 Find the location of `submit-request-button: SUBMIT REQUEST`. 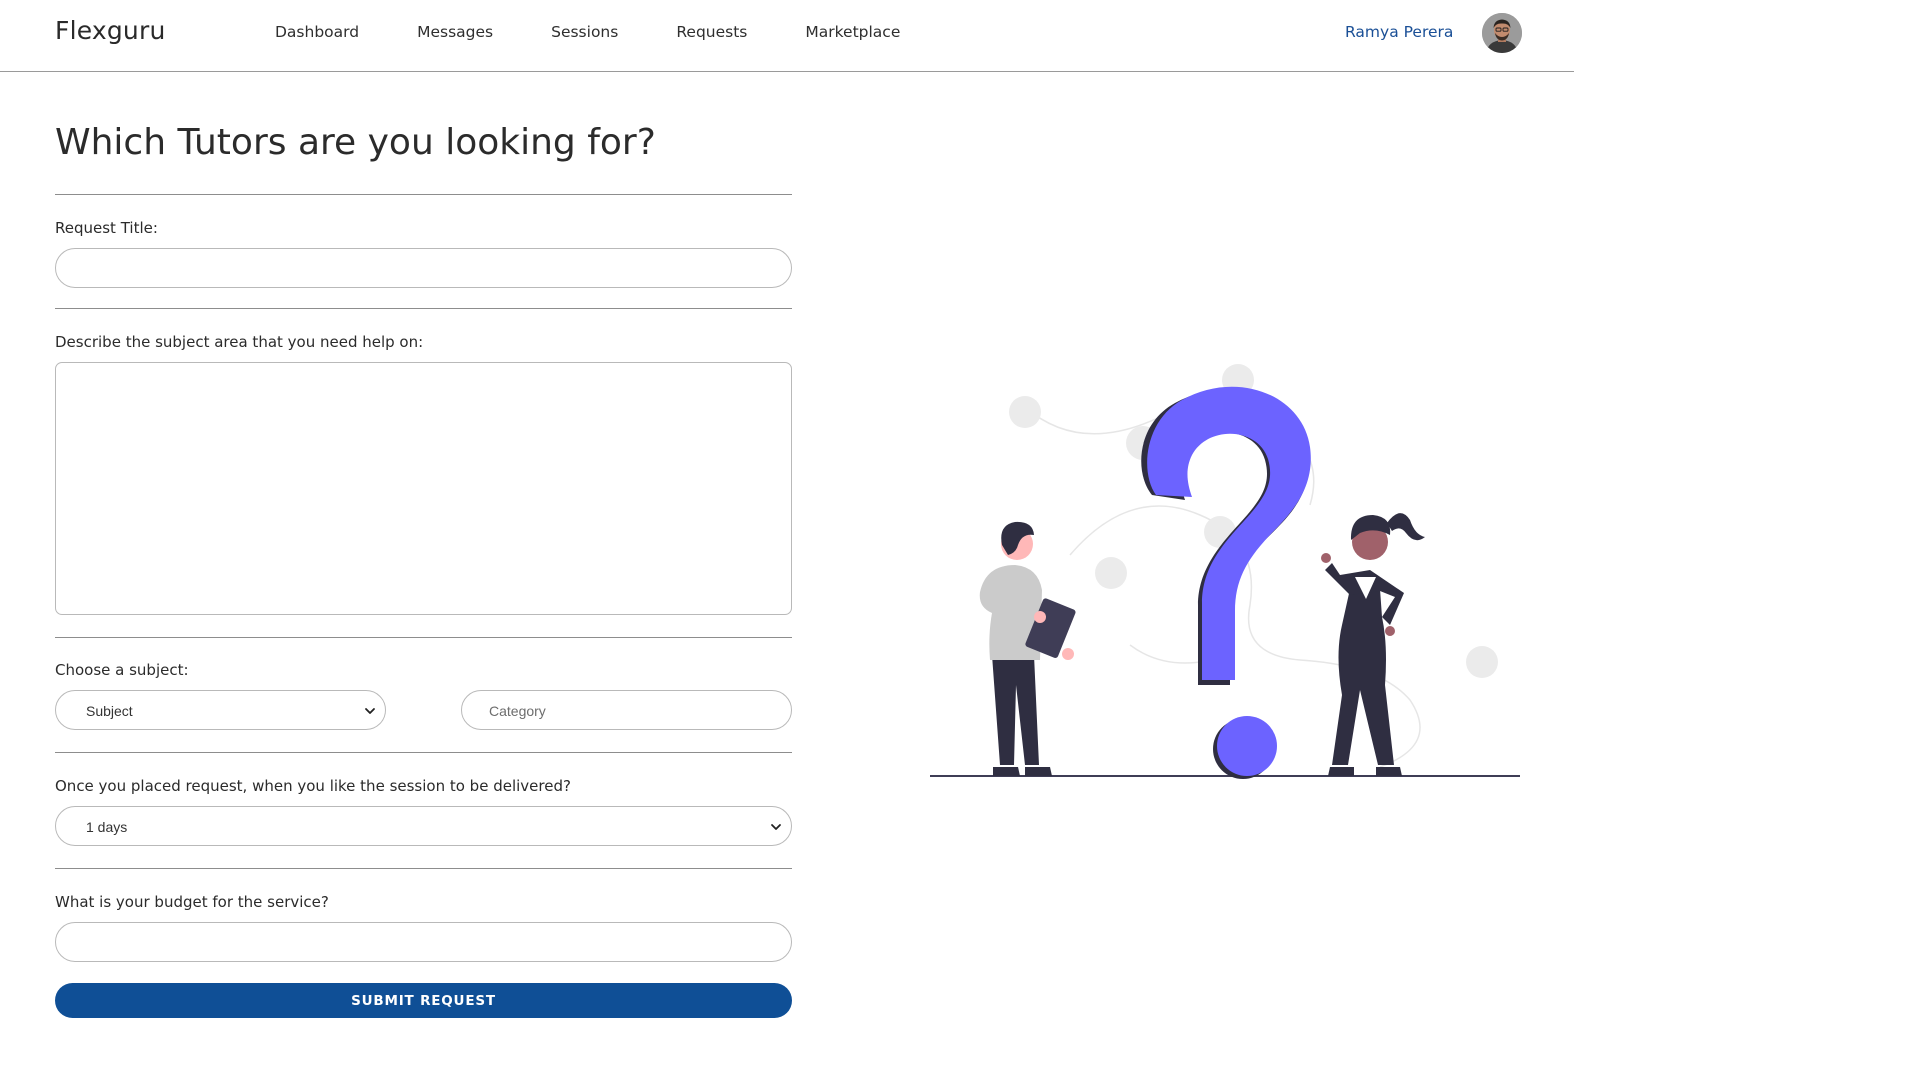

submit-request-button: SUBMIT REQUEST is located at coordinates (423, 1000).